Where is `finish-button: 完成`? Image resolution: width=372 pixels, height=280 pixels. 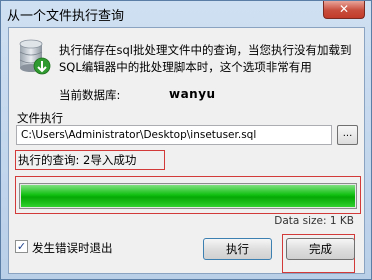
finish-button: 完成 is located at coordinates (320, 249).